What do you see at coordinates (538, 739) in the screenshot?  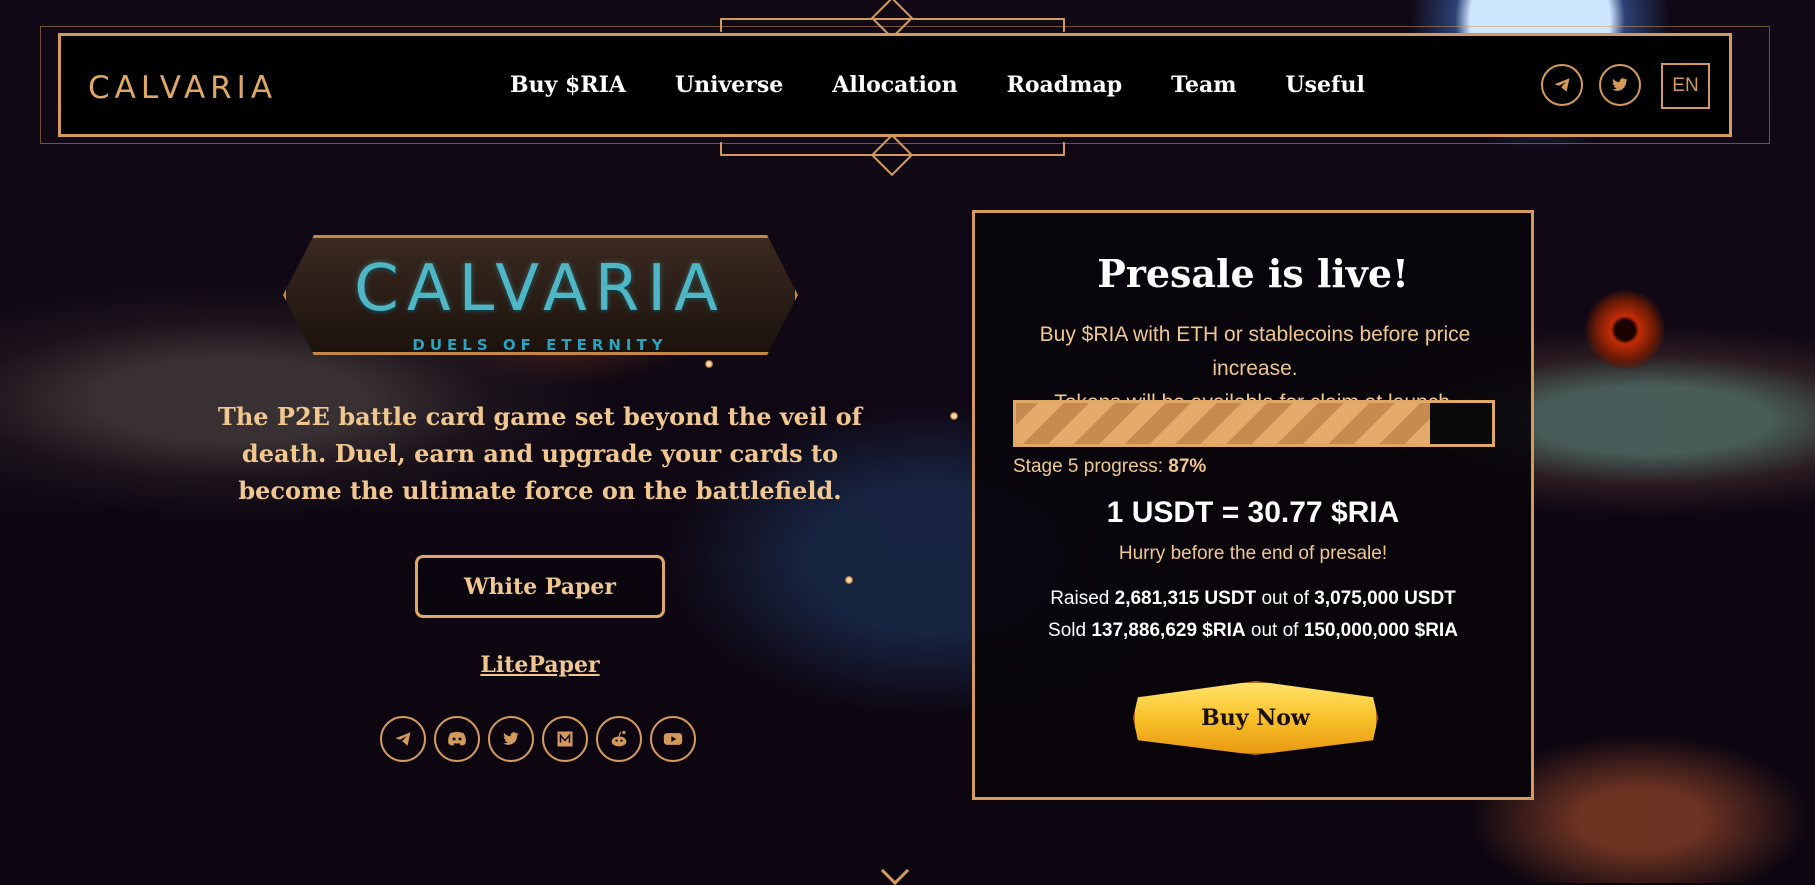 I see `social-links` at bounding box center [538, 739].